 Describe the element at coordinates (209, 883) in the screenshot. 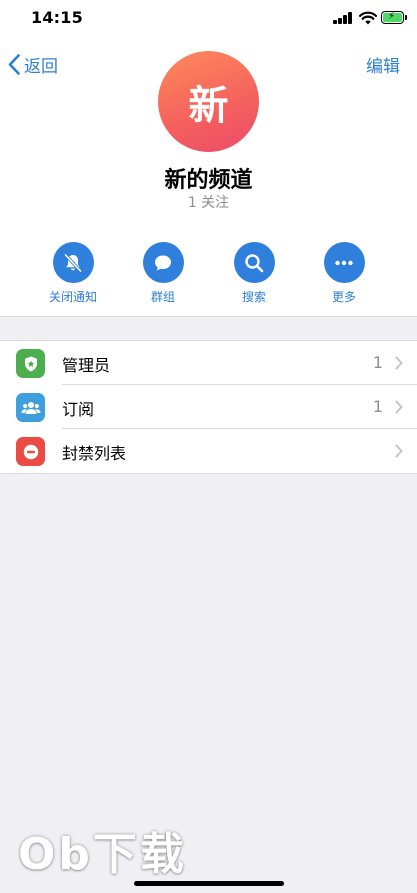

I see `home-indicator` at that location.